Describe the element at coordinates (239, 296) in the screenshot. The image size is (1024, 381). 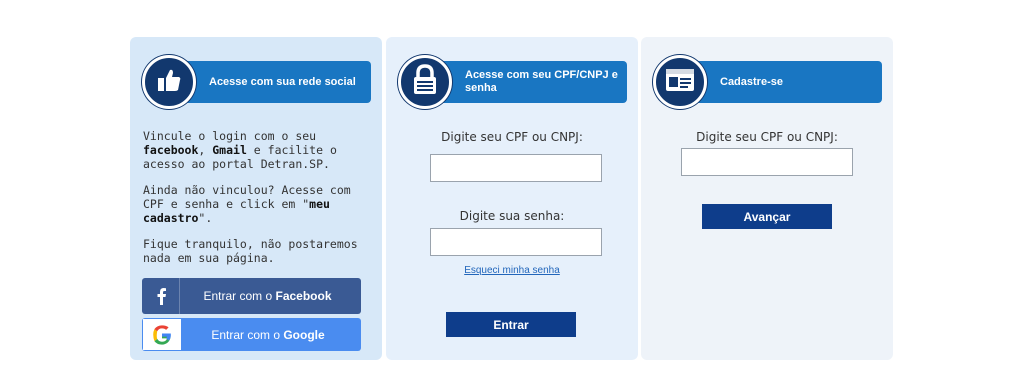
I see `facebook-login-label-text: Entrar com o` at that location.